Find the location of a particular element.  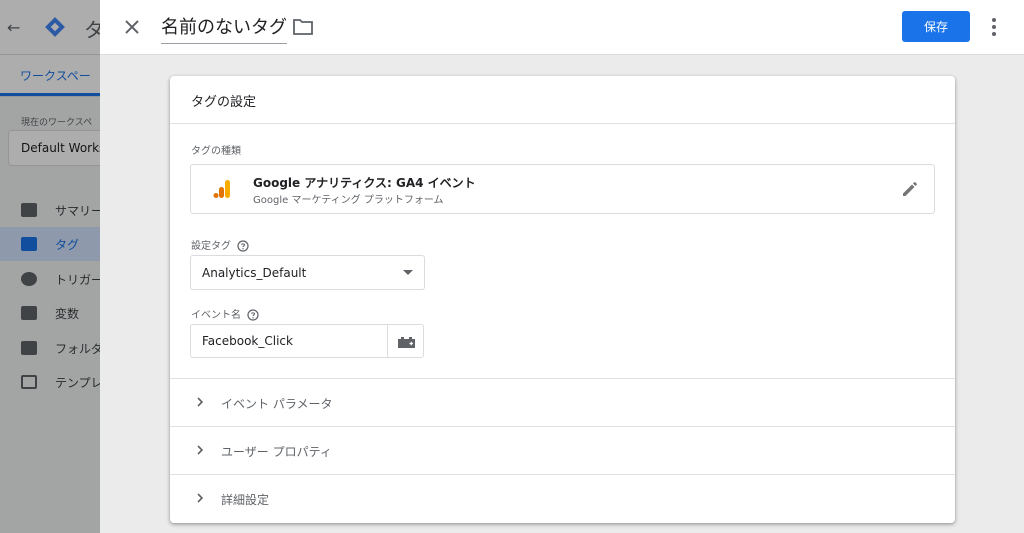

folder-icon is located at coordinates (303, 27).